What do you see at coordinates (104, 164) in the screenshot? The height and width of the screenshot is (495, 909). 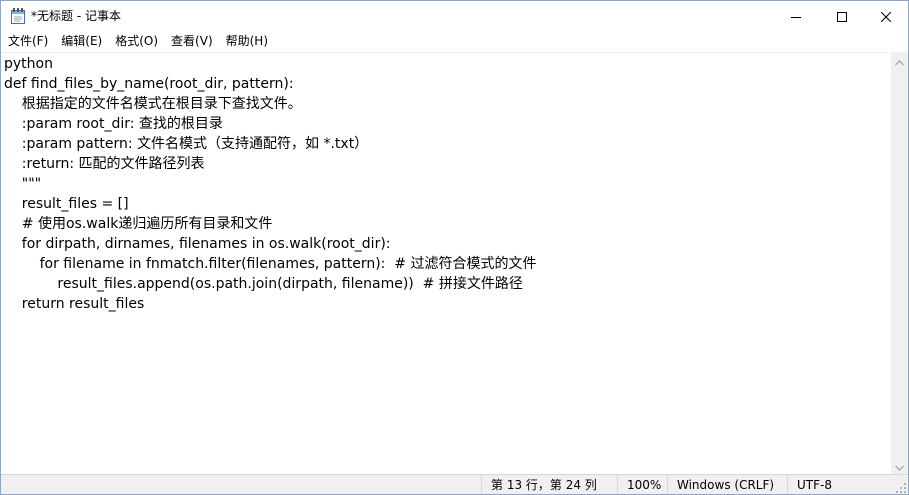 I see `text-line: :return: 匹配的文件路径列表` at bounding box center [104, 164].